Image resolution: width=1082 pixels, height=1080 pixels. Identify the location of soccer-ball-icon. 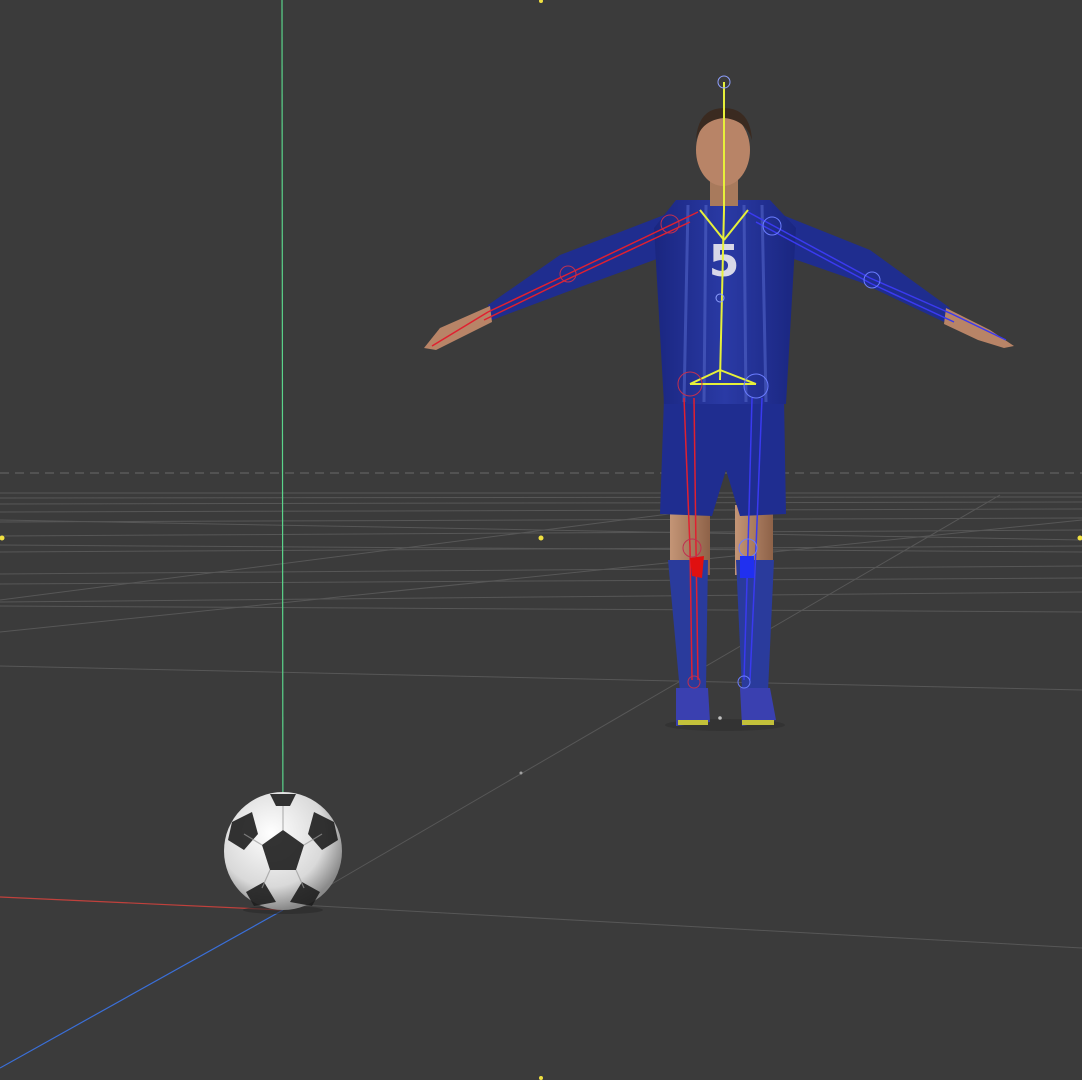
(283, 853).